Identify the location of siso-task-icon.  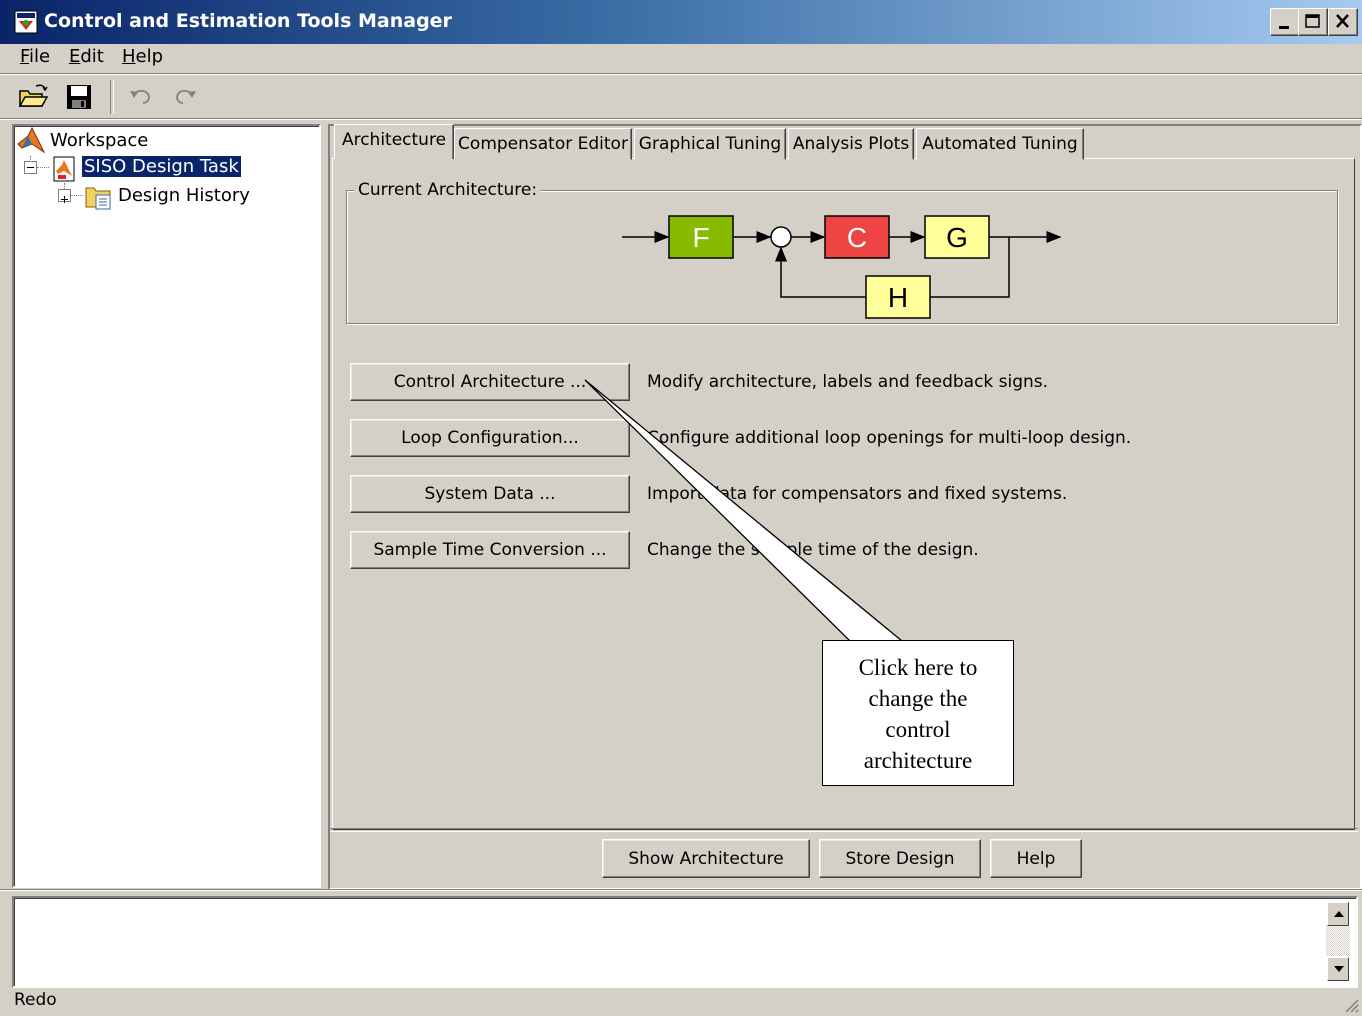
(64, 169).